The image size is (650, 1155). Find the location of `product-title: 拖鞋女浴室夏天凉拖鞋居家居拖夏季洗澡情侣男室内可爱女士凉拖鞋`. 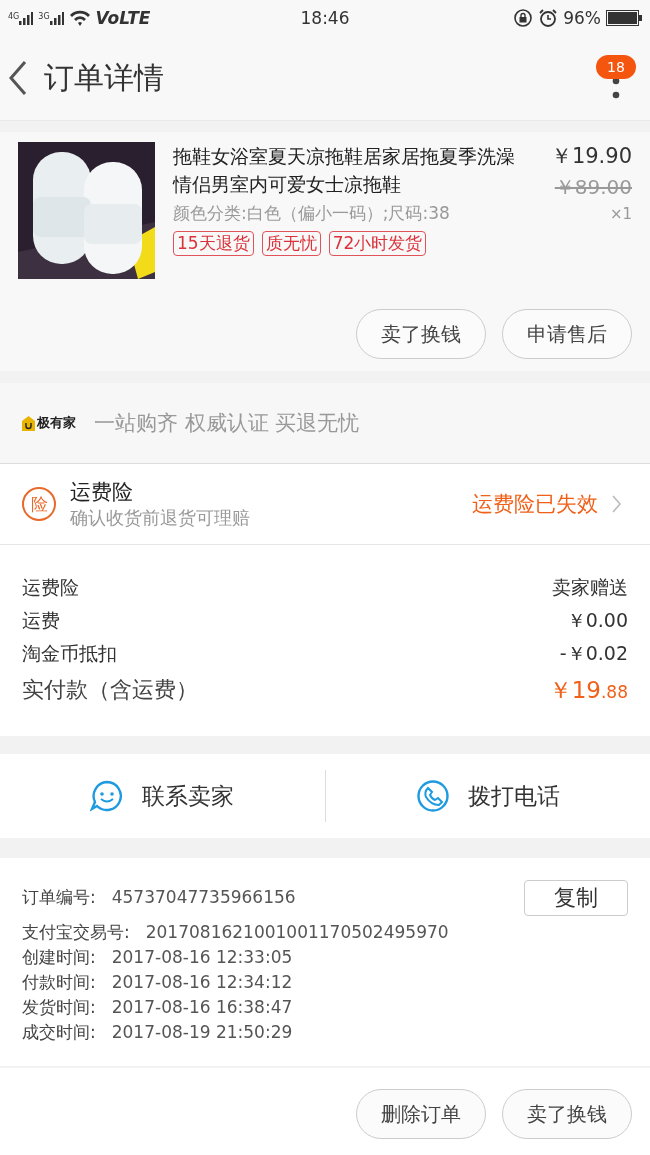

product-title: 拖鞋女浴室夏天凉拖鞋居家居拖夏季洗澡情侣男室内可爱女士凉拖鞋 is located at coordinates (348, 170).